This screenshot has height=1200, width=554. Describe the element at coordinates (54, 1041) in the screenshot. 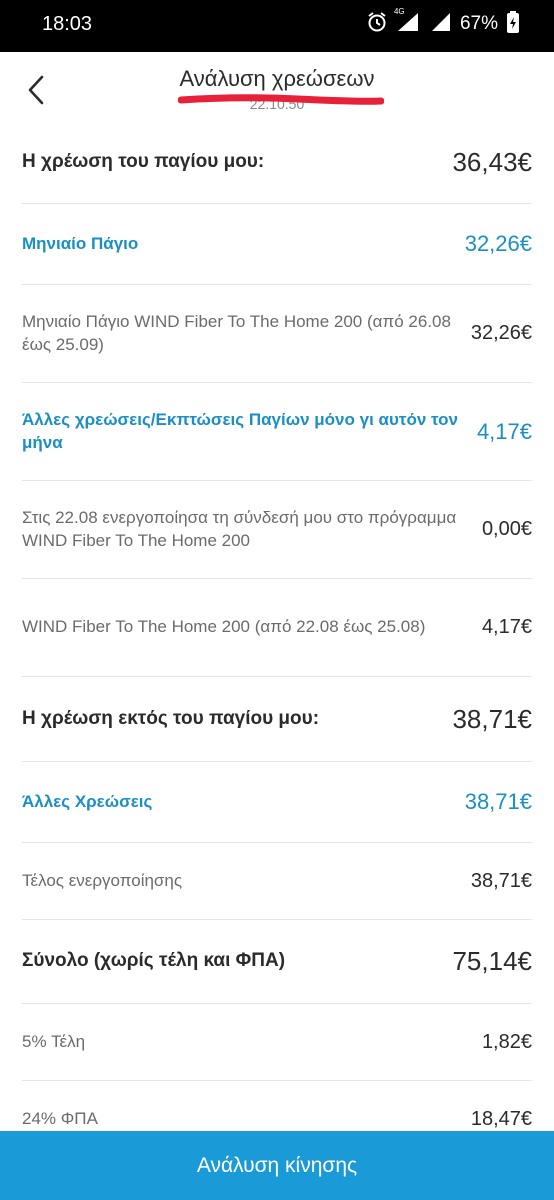

I see `charge-label: 5% Τέλη` at that location.